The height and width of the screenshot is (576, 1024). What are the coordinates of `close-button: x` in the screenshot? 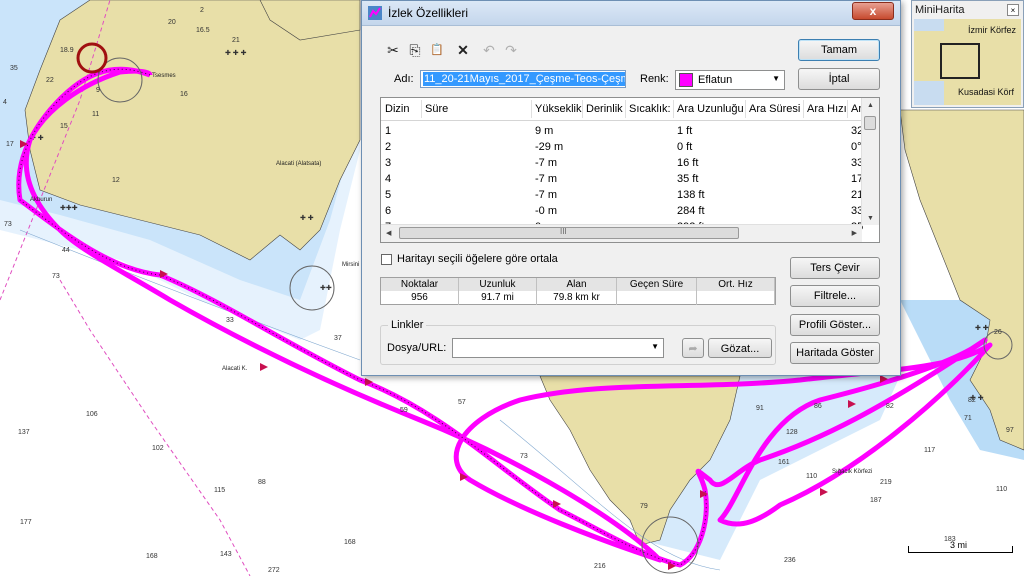 It's located at (873, 11).